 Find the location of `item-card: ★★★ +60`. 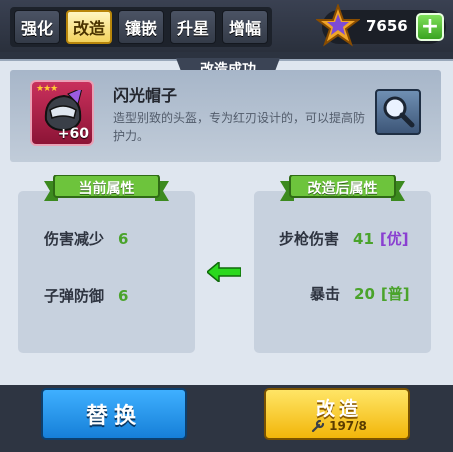

item-card: ★★★ +60 is located at coordinates (62, 113).